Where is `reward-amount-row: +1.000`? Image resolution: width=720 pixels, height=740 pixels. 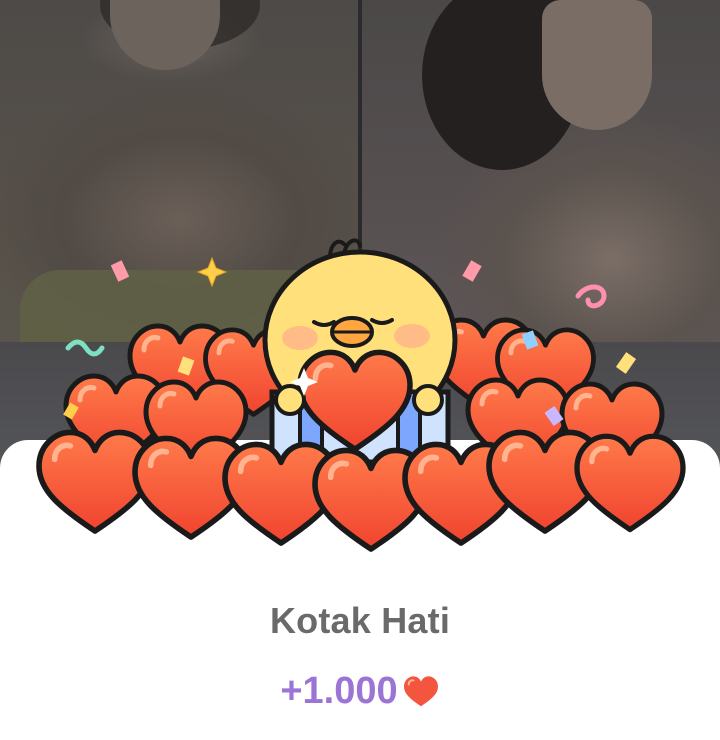 reward-amount-row: +1.000 is located at coordinates (360, 691).